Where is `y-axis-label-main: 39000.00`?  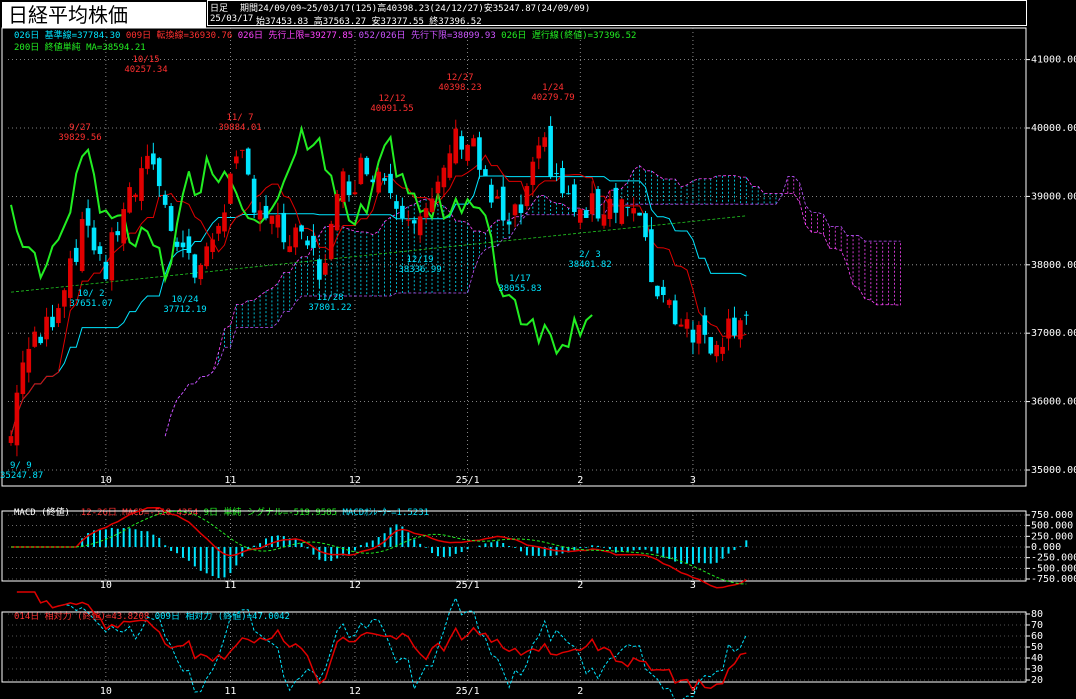 y-axis-label-main: 39000.00 is located at coordinates (1053, 196).